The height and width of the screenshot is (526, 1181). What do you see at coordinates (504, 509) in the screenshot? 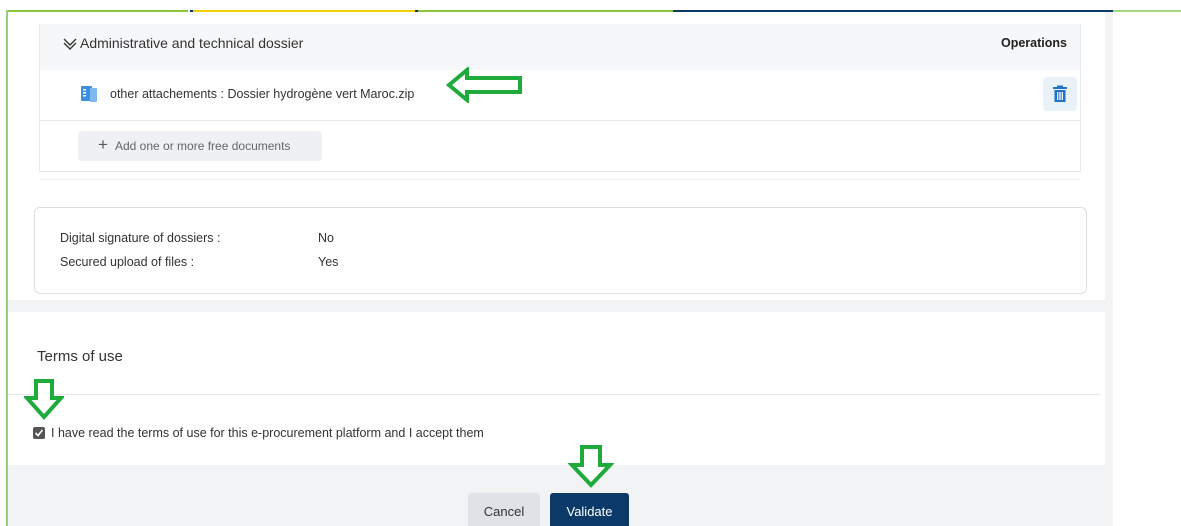
I see `cancel-button: Cancel` at bounding box center [504, 509].